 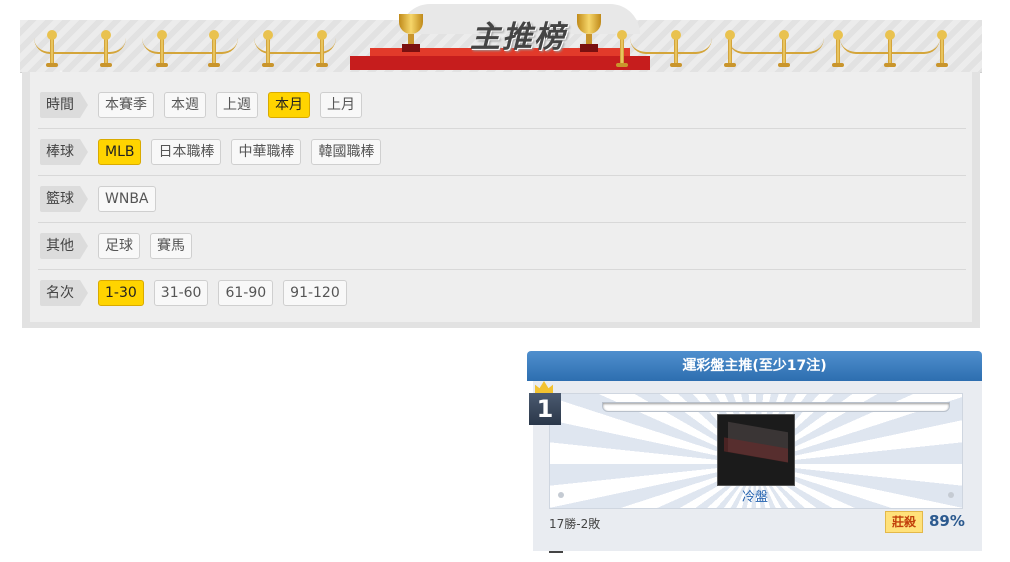 I want to click on card-top-bar, so click(x=776, y=407).